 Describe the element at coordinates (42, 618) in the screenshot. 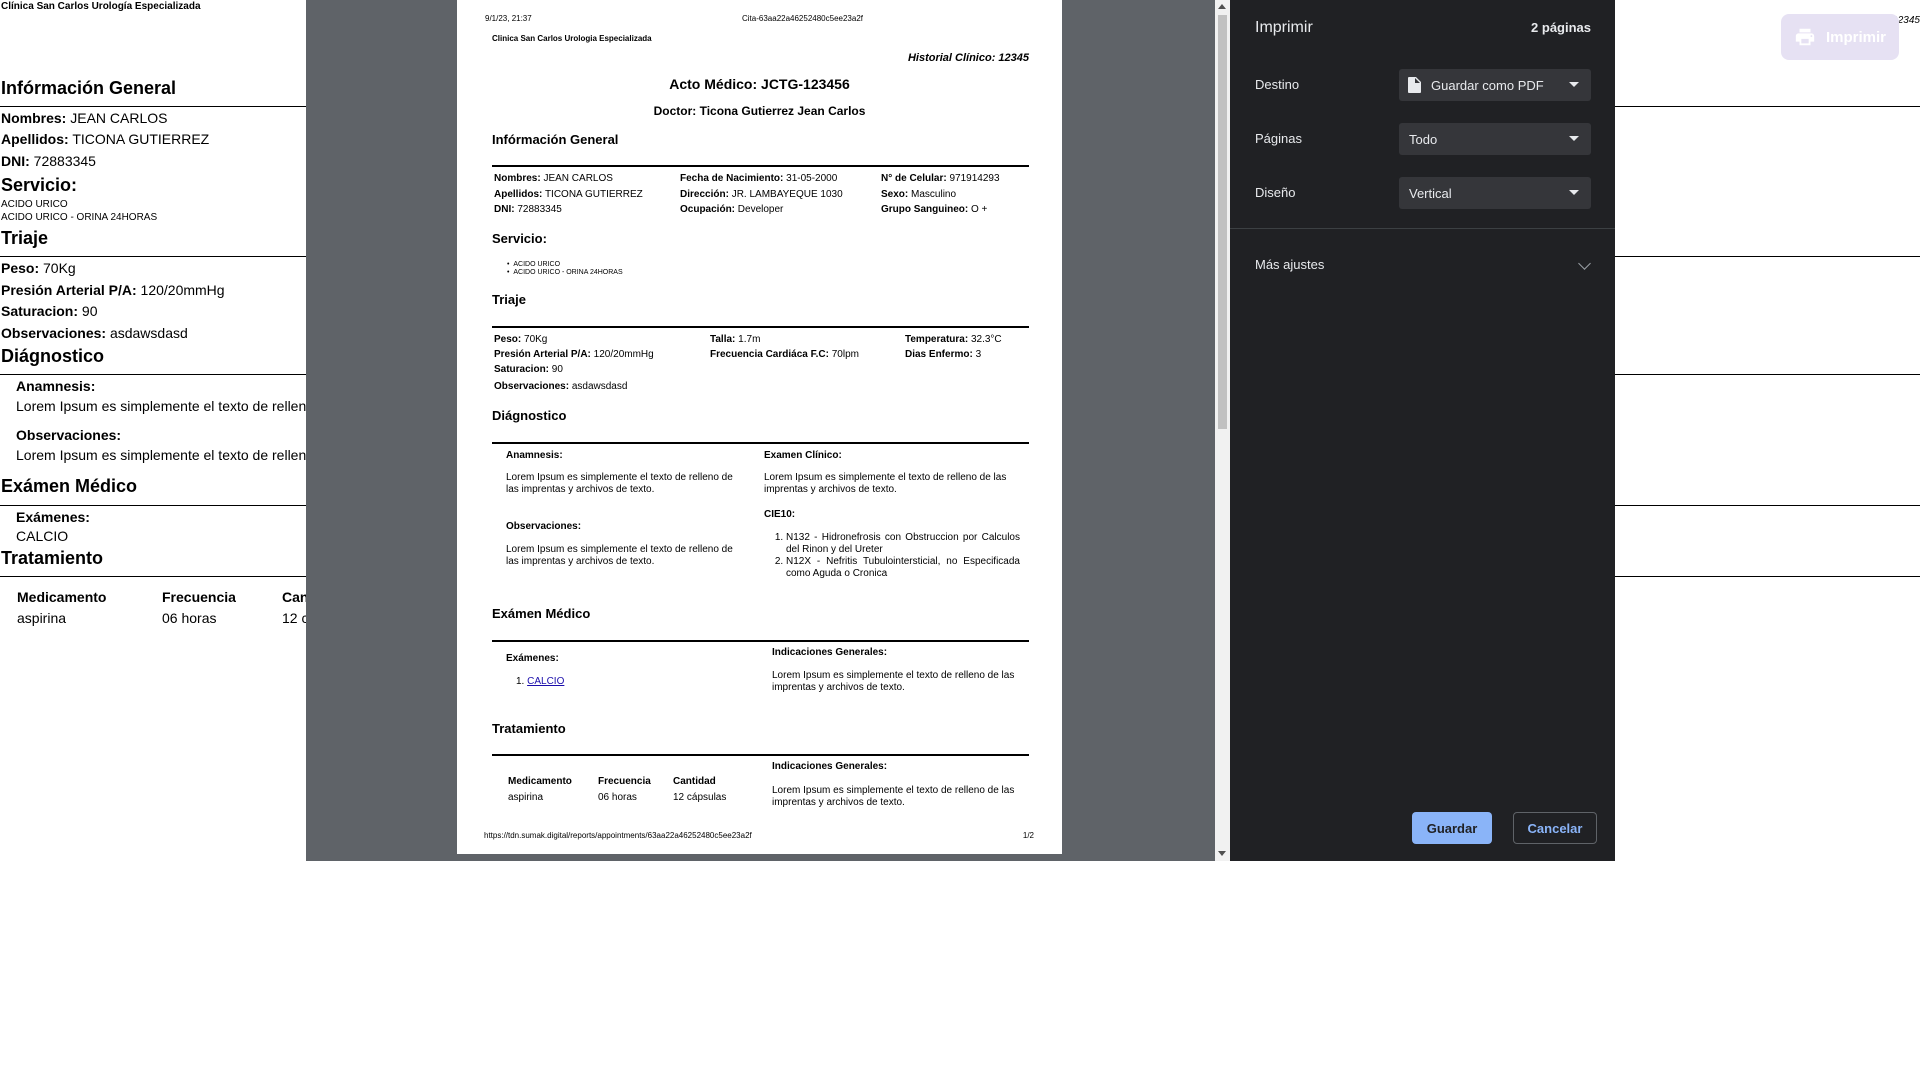

I see `cell-medicamento: aspirina` at that location.